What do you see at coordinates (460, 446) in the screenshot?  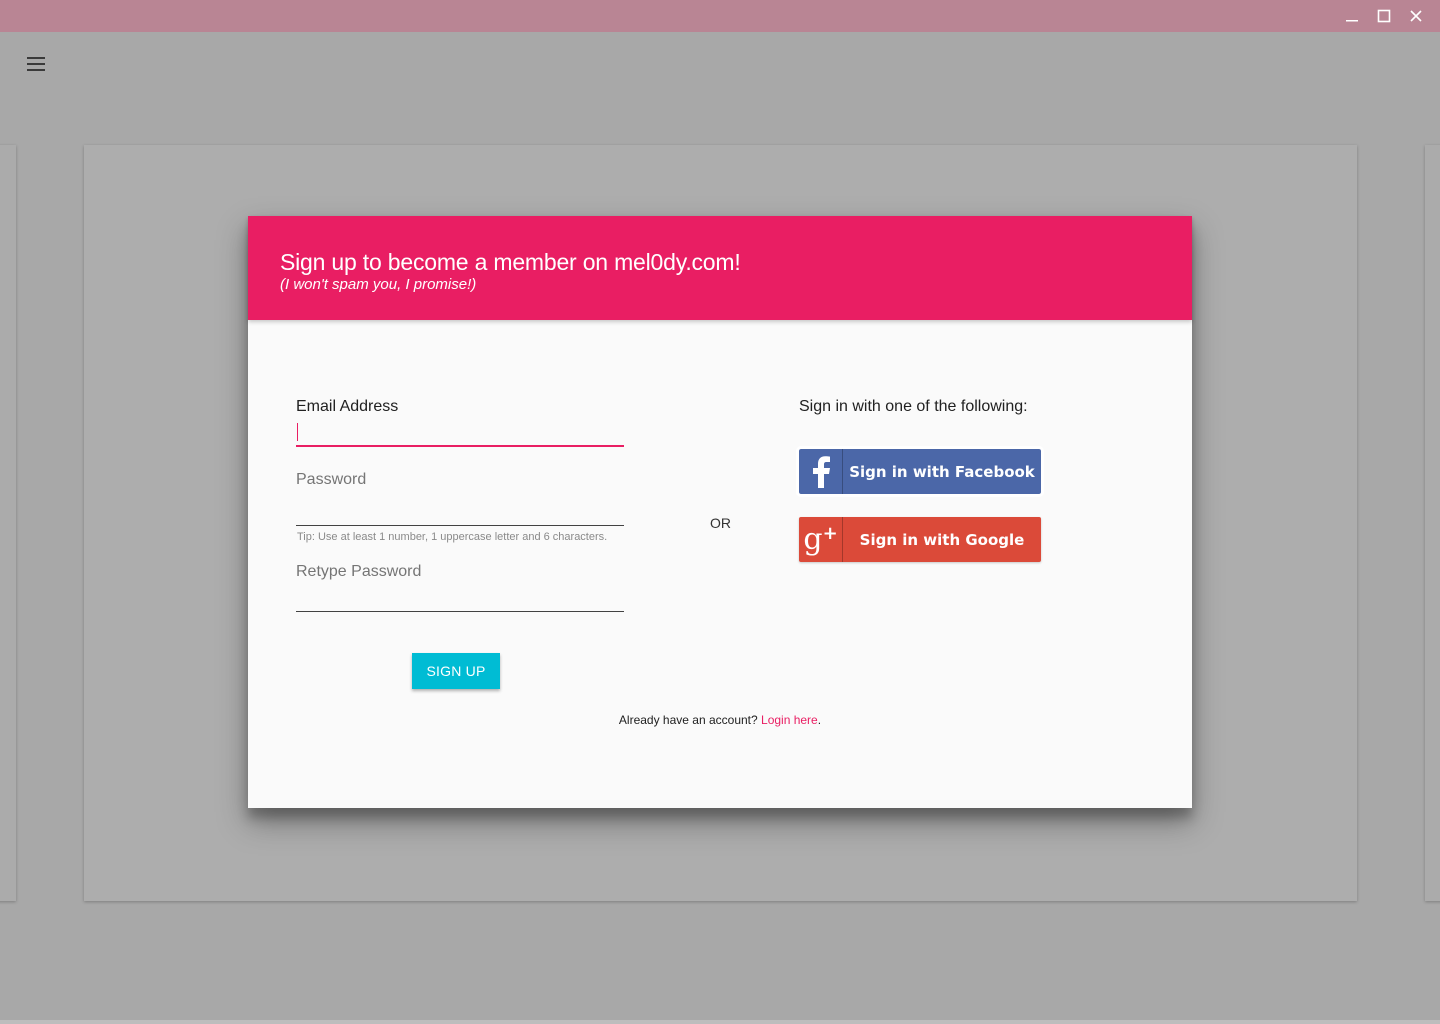 I see `email-underline` at bounding box center [460, 446].